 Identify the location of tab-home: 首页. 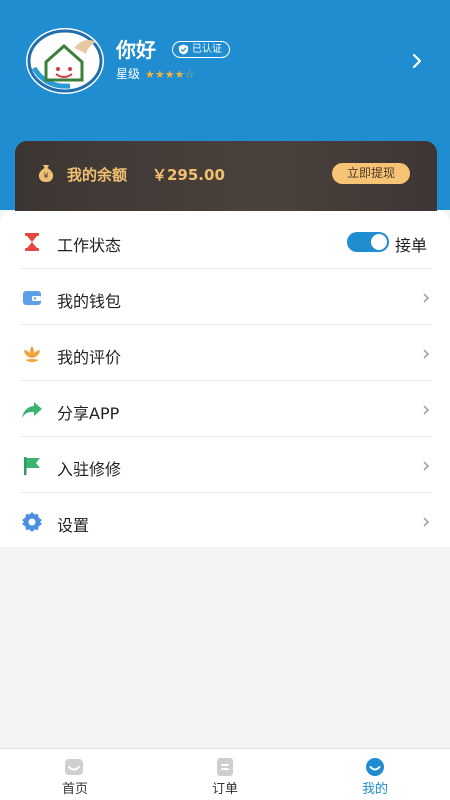
(75, 774).